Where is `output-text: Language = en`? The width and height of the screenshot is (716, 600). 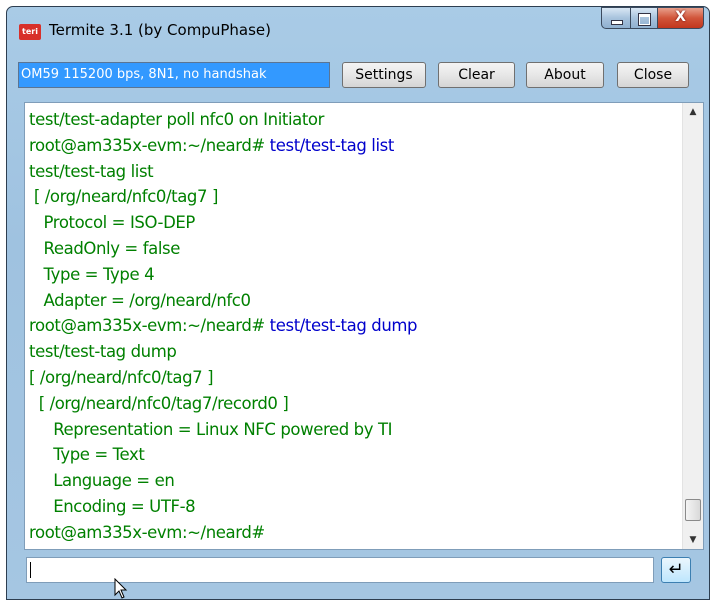
output-text: Language = en is located at coordinates (102, 481).